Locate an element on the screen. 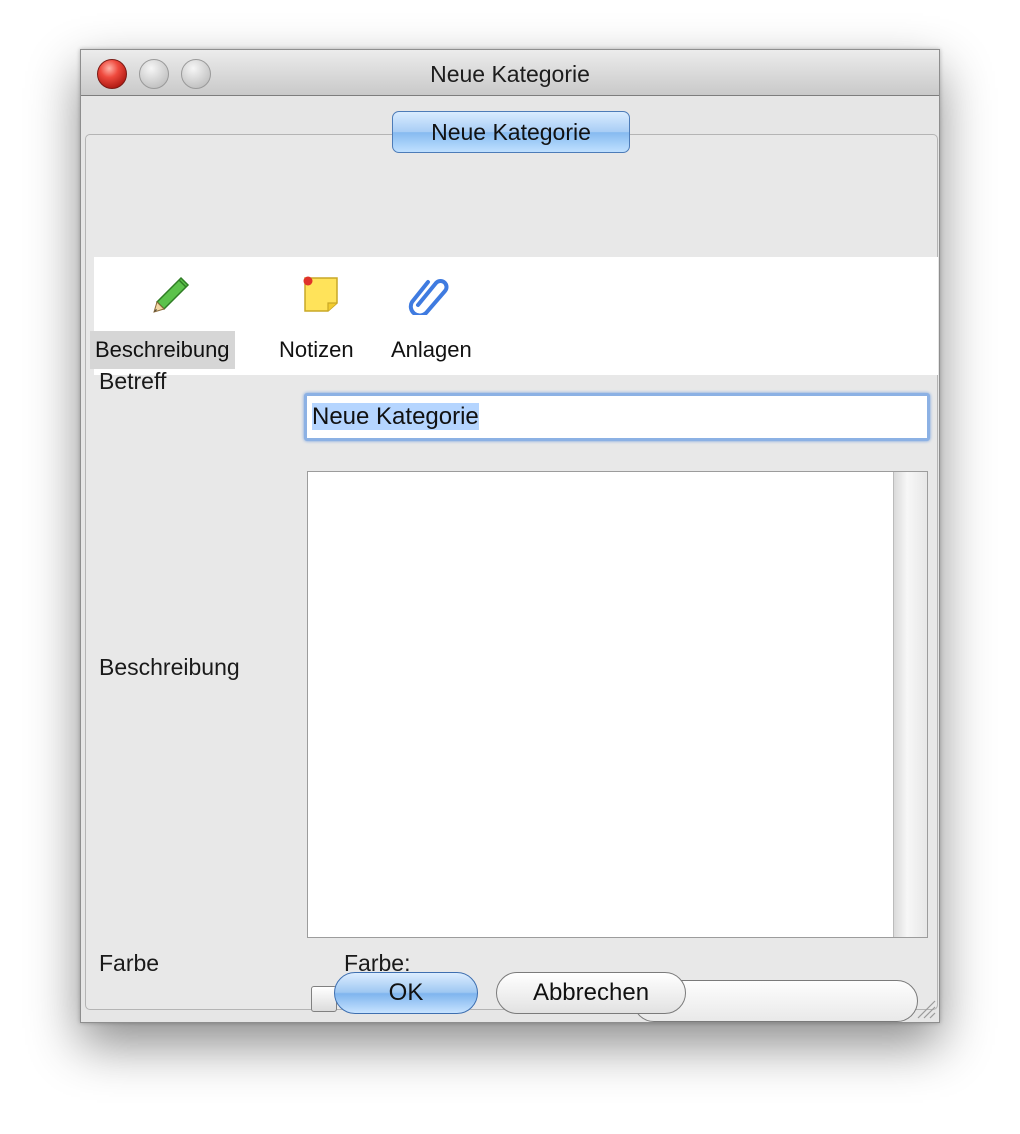 This screenshot has width=1020, height=1134. paperclip-icon is located at coordinates (428, 297).